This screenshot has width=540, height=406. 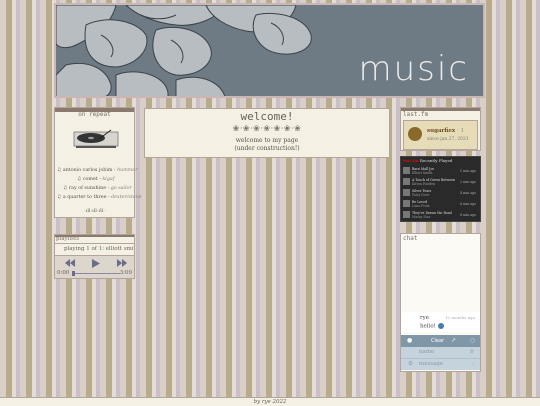 I want to click on welcome-text: welcome to my page, so click(x=267, y=140).